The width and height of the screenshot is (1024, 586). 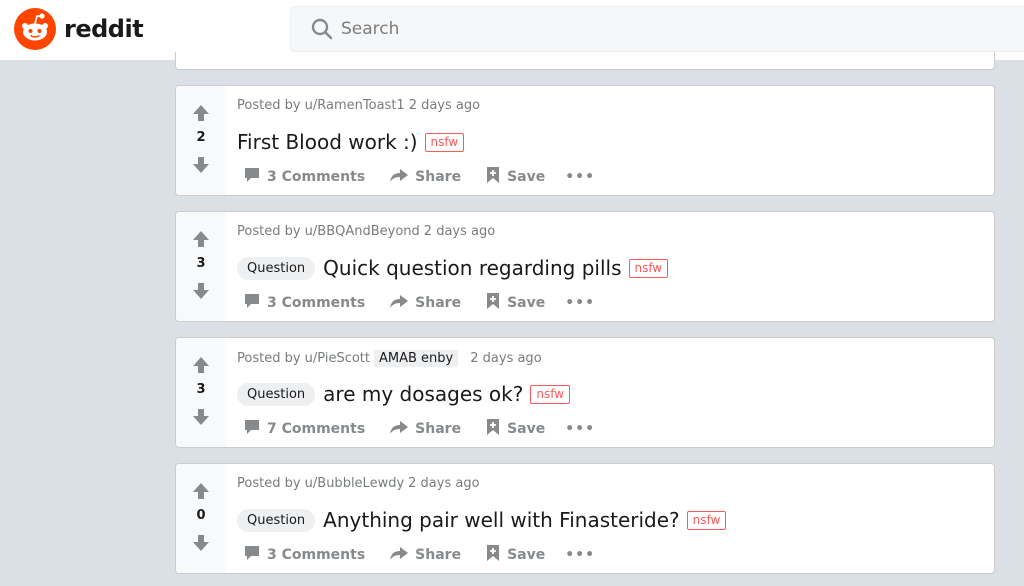 I want to click on post-title: First Blood work :), so click(x=327, y=142).